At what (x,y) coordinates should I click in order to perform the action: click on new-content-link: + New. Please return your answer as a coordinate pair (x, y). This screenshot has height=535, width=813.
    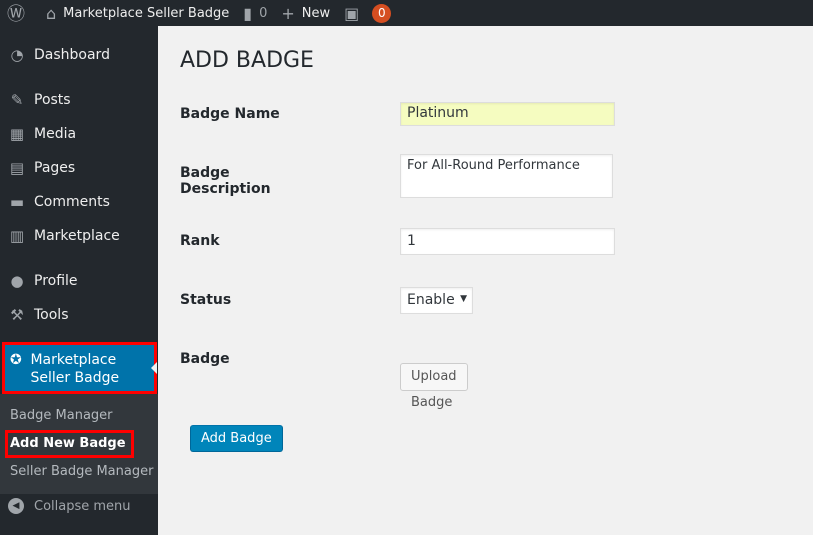
    Looking at the image, I should click on (305, 13).